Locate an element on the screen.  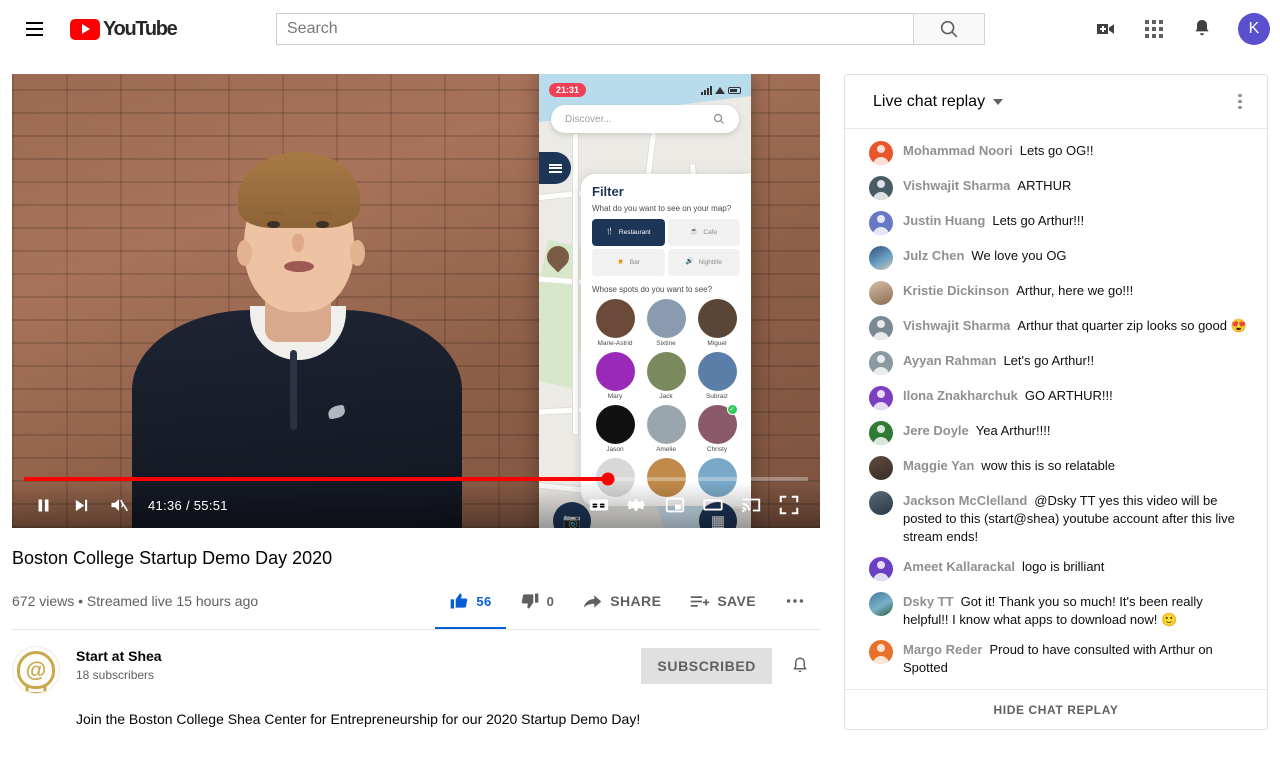
search-input is located at coordinates (595, 29).